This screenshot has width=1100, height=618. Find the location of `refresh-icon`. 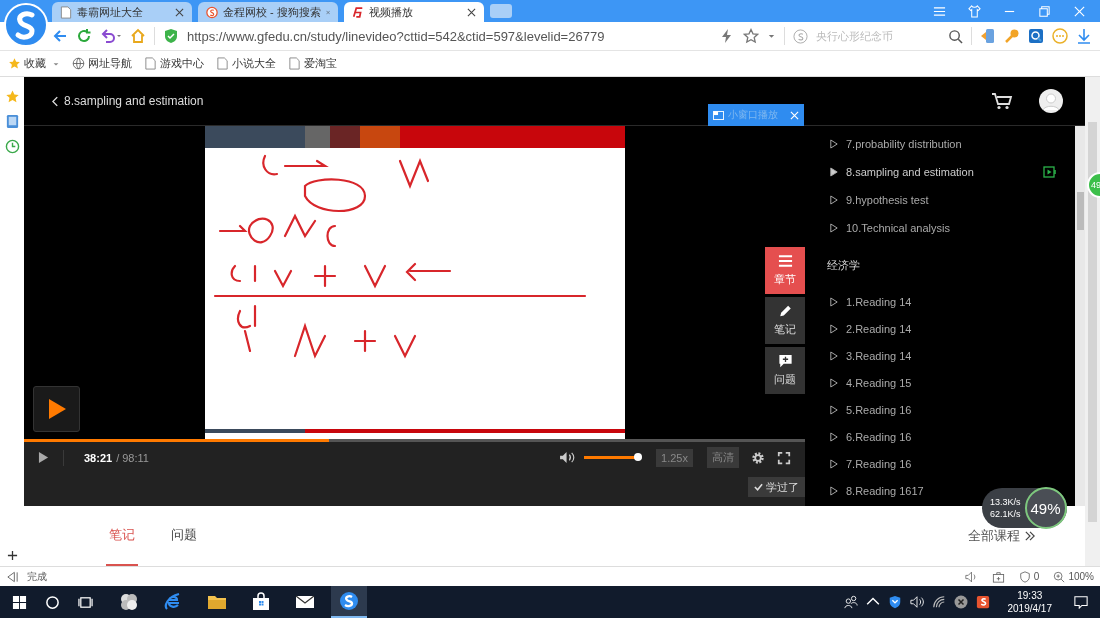

refresh-icon is located at coordinates (84, 36).